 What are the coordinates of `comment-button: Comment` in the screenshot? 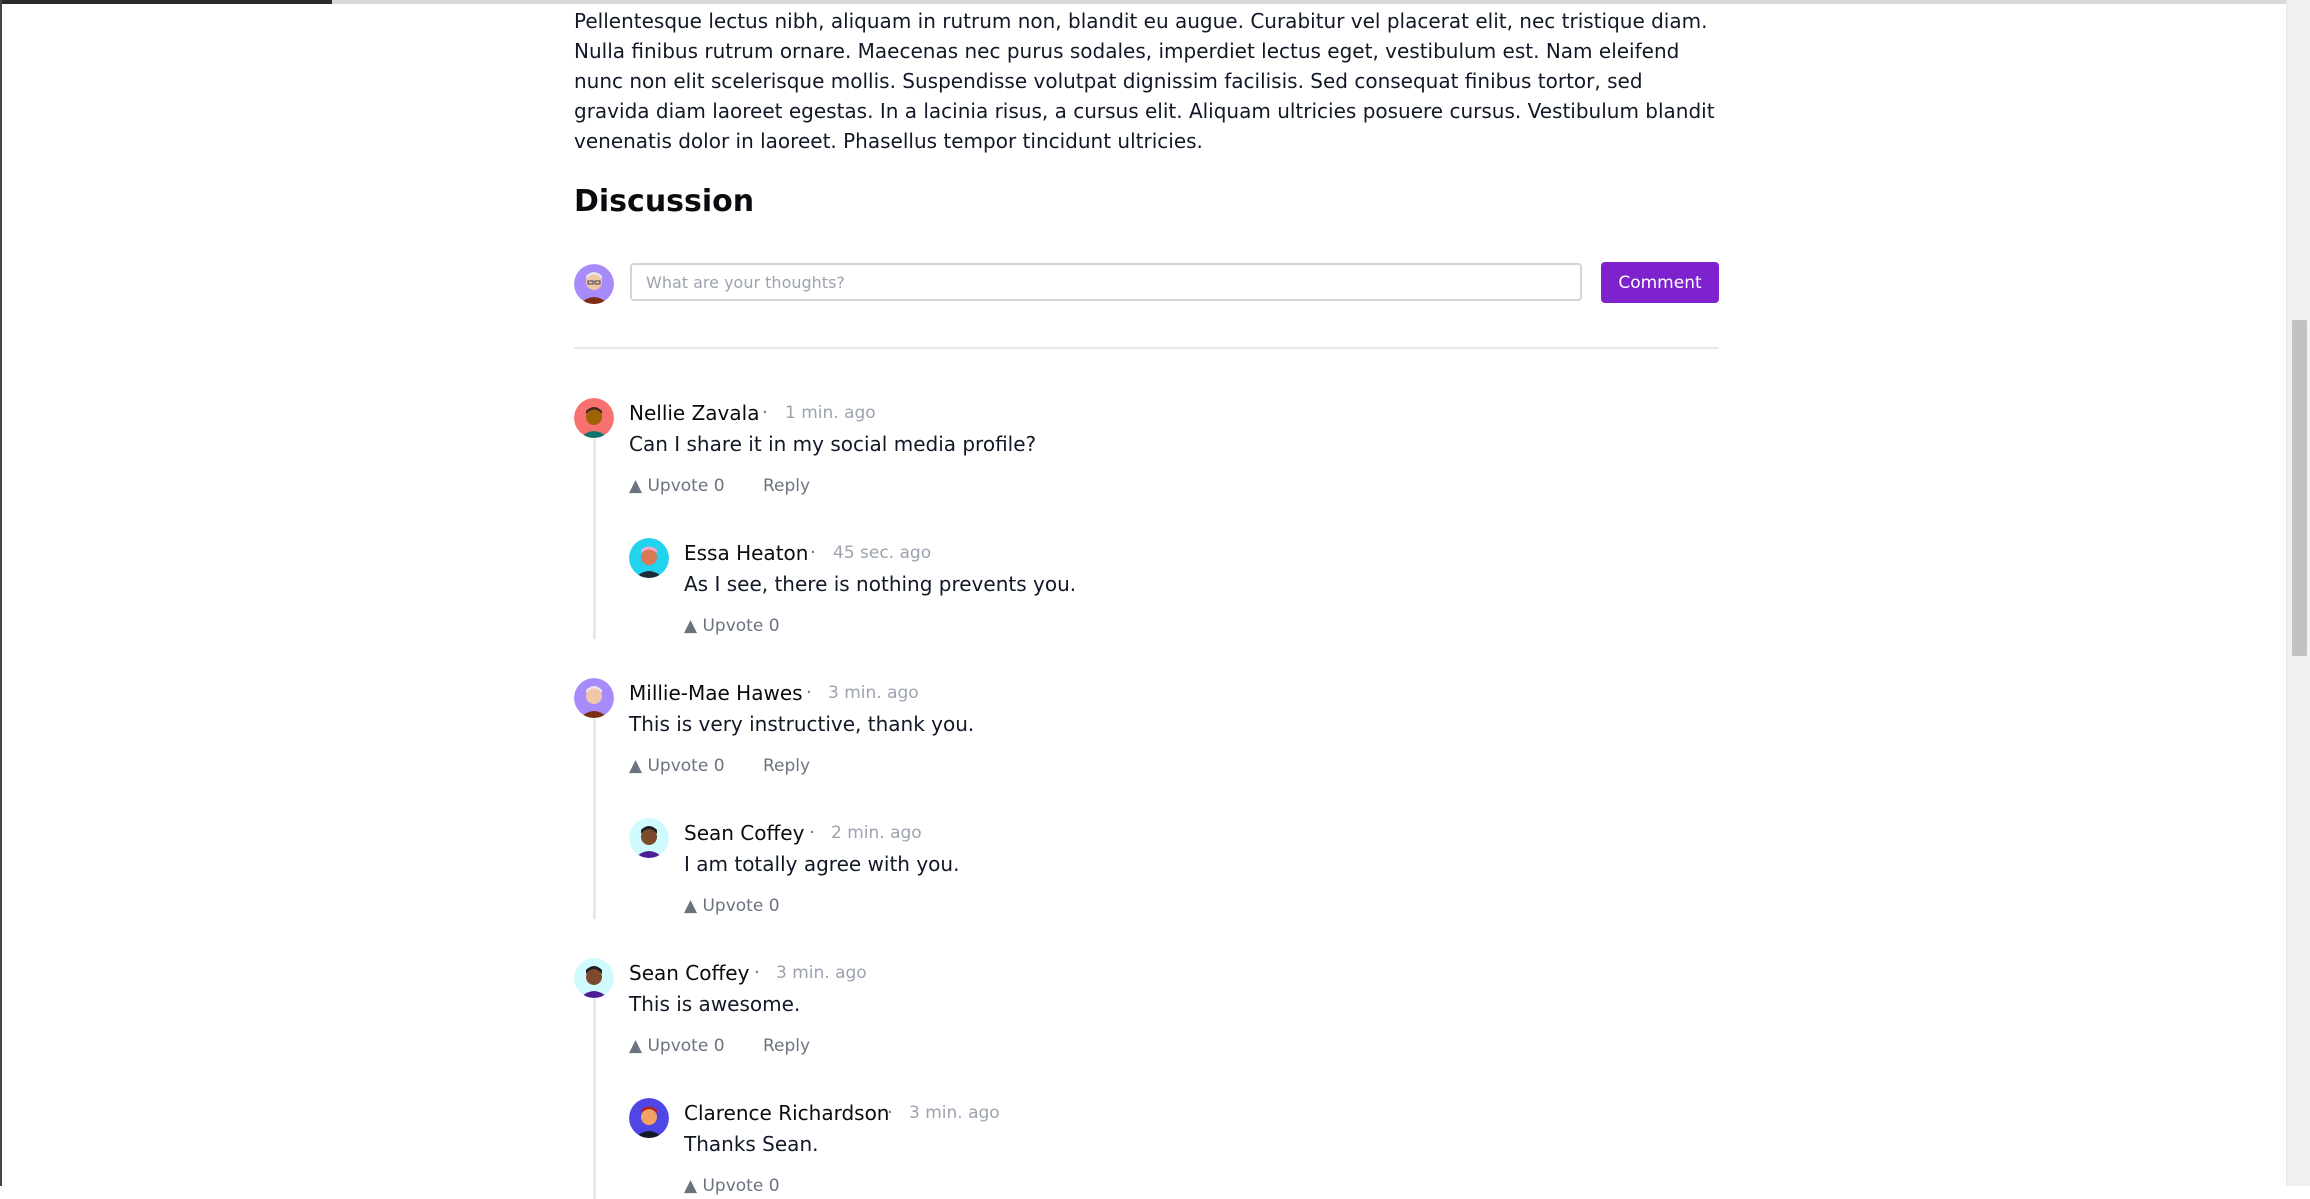 It's located at (1660, 282).